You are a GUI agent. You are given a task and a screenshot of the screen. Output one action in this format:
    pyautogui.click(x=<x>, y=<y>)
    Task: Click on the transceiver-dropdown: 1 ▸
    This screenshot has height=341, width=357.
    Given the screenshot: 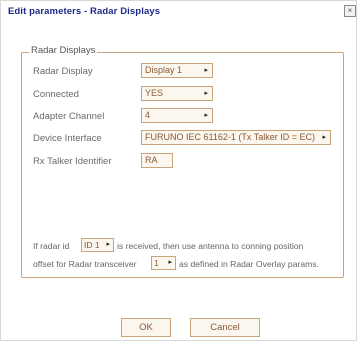 What is the action you would take?
    pyautogui.click(x=163, y=263)
    